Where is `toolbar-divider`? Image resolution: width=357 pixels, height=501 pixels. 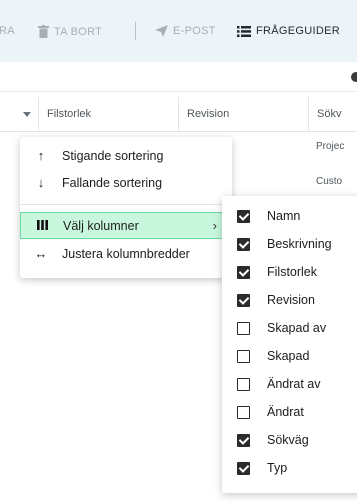
toolbar-divider is located at coordinates (135, 31).